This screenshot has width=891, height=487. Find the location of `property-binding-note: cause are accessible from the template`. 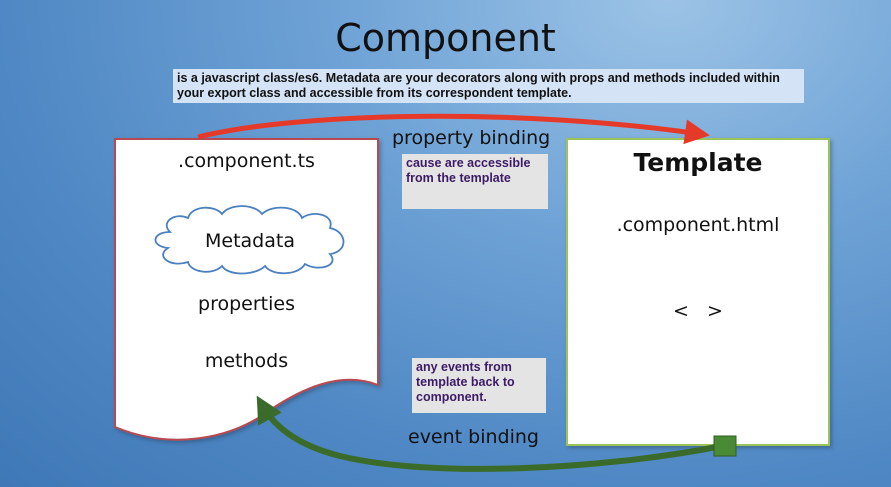

property-binding-note: cause are accessible from the template is located at coordinates (475, 181).